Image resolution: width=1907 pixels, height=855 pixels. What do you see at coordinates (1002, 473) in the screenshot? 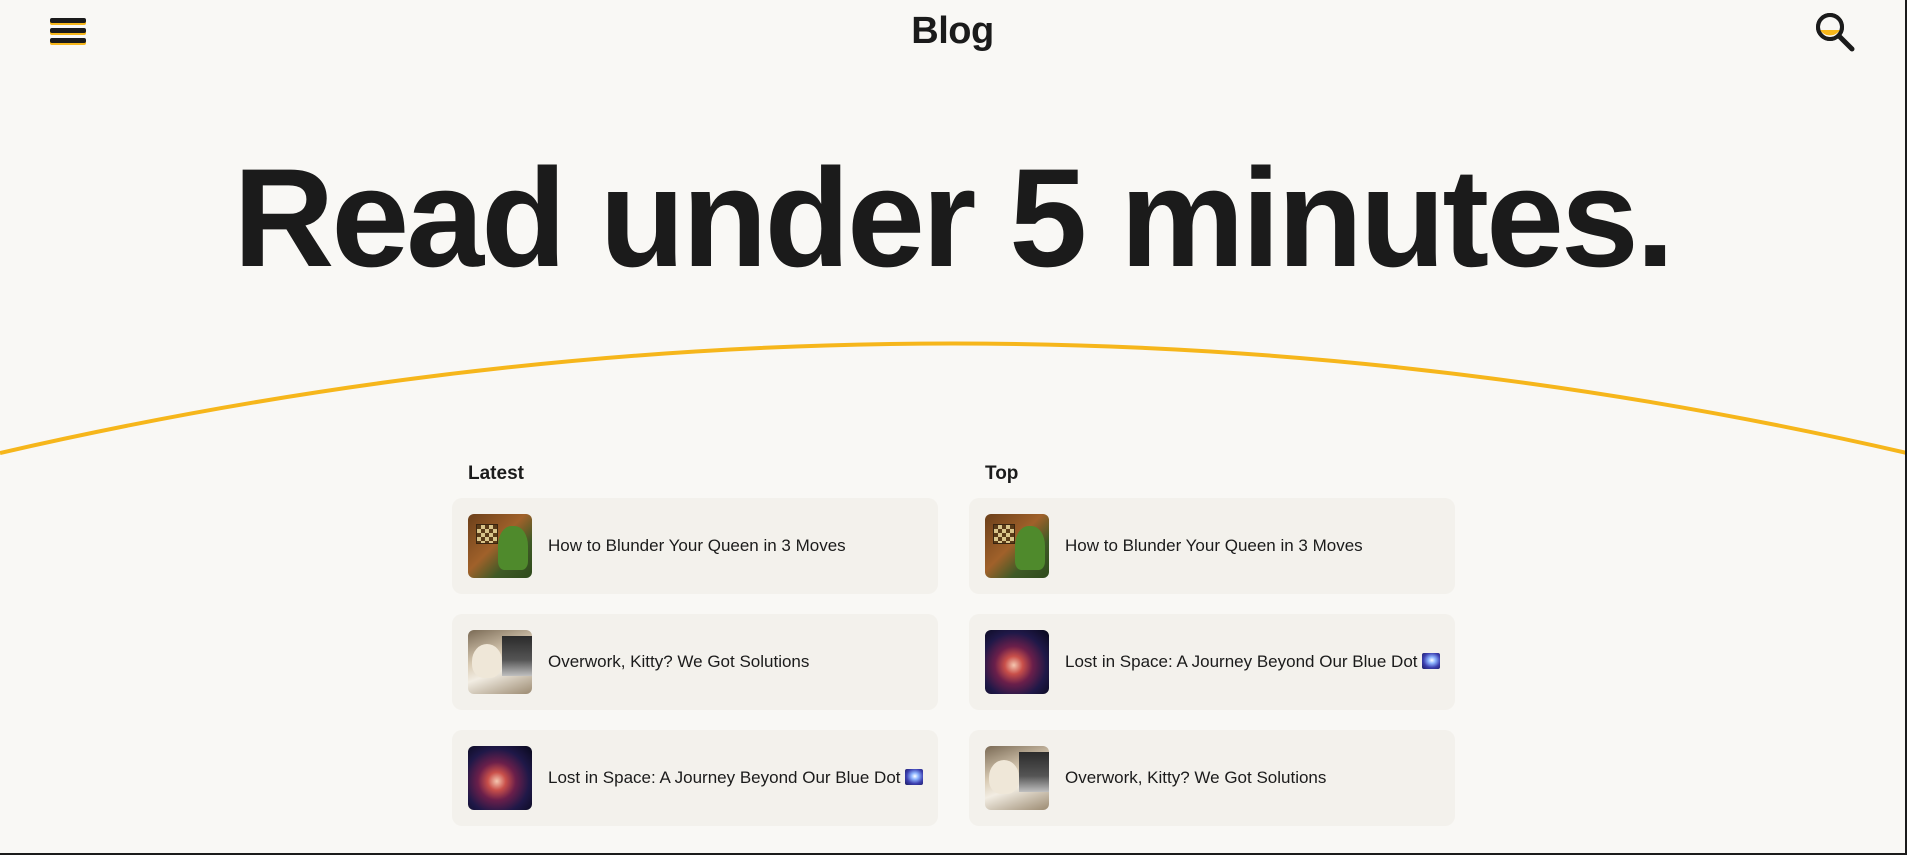
I see `top-heading: Top` at bounding box center [1002, 473].